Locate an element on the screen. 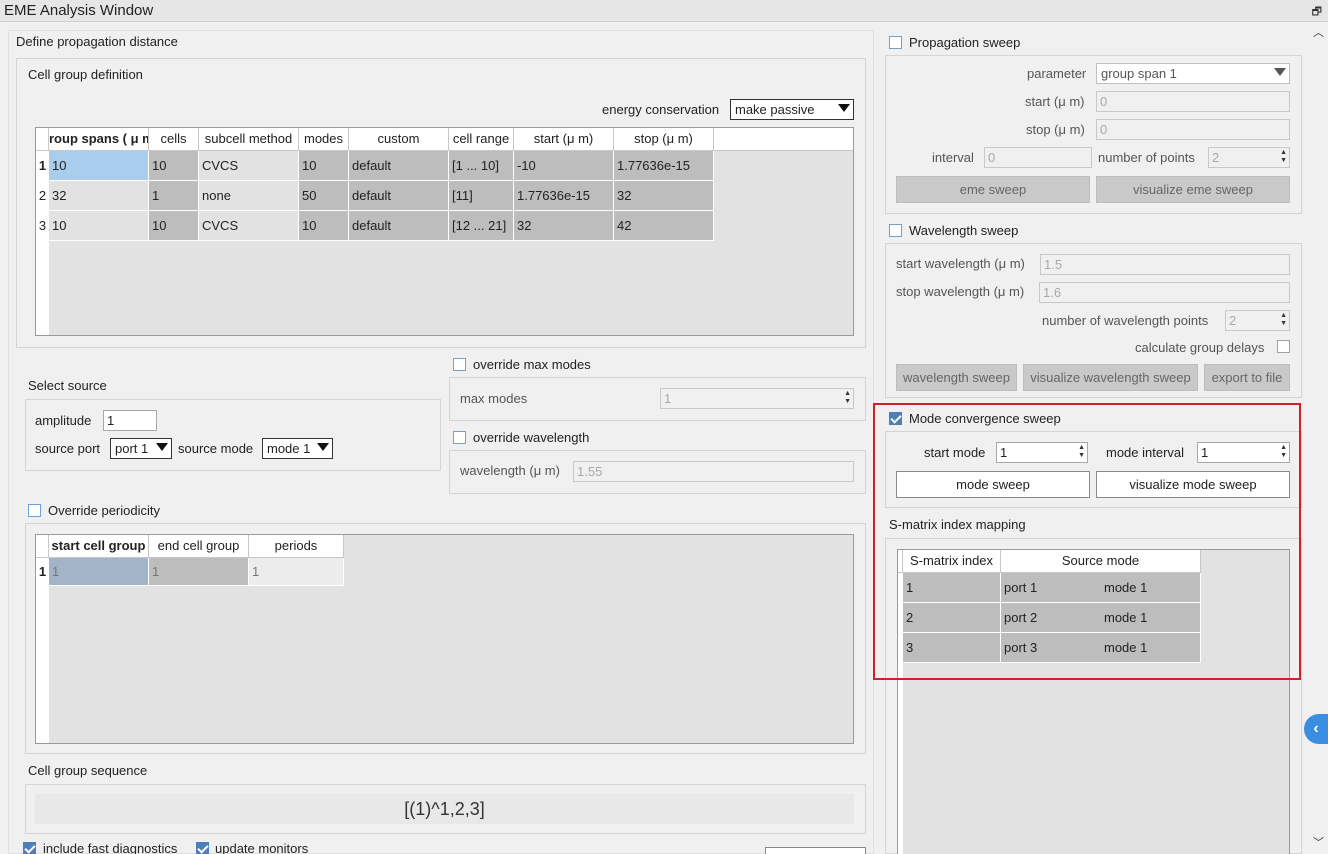 This screenshot has width=1328, height=854. table-cell: 2 is located at coordinates (952, 618).